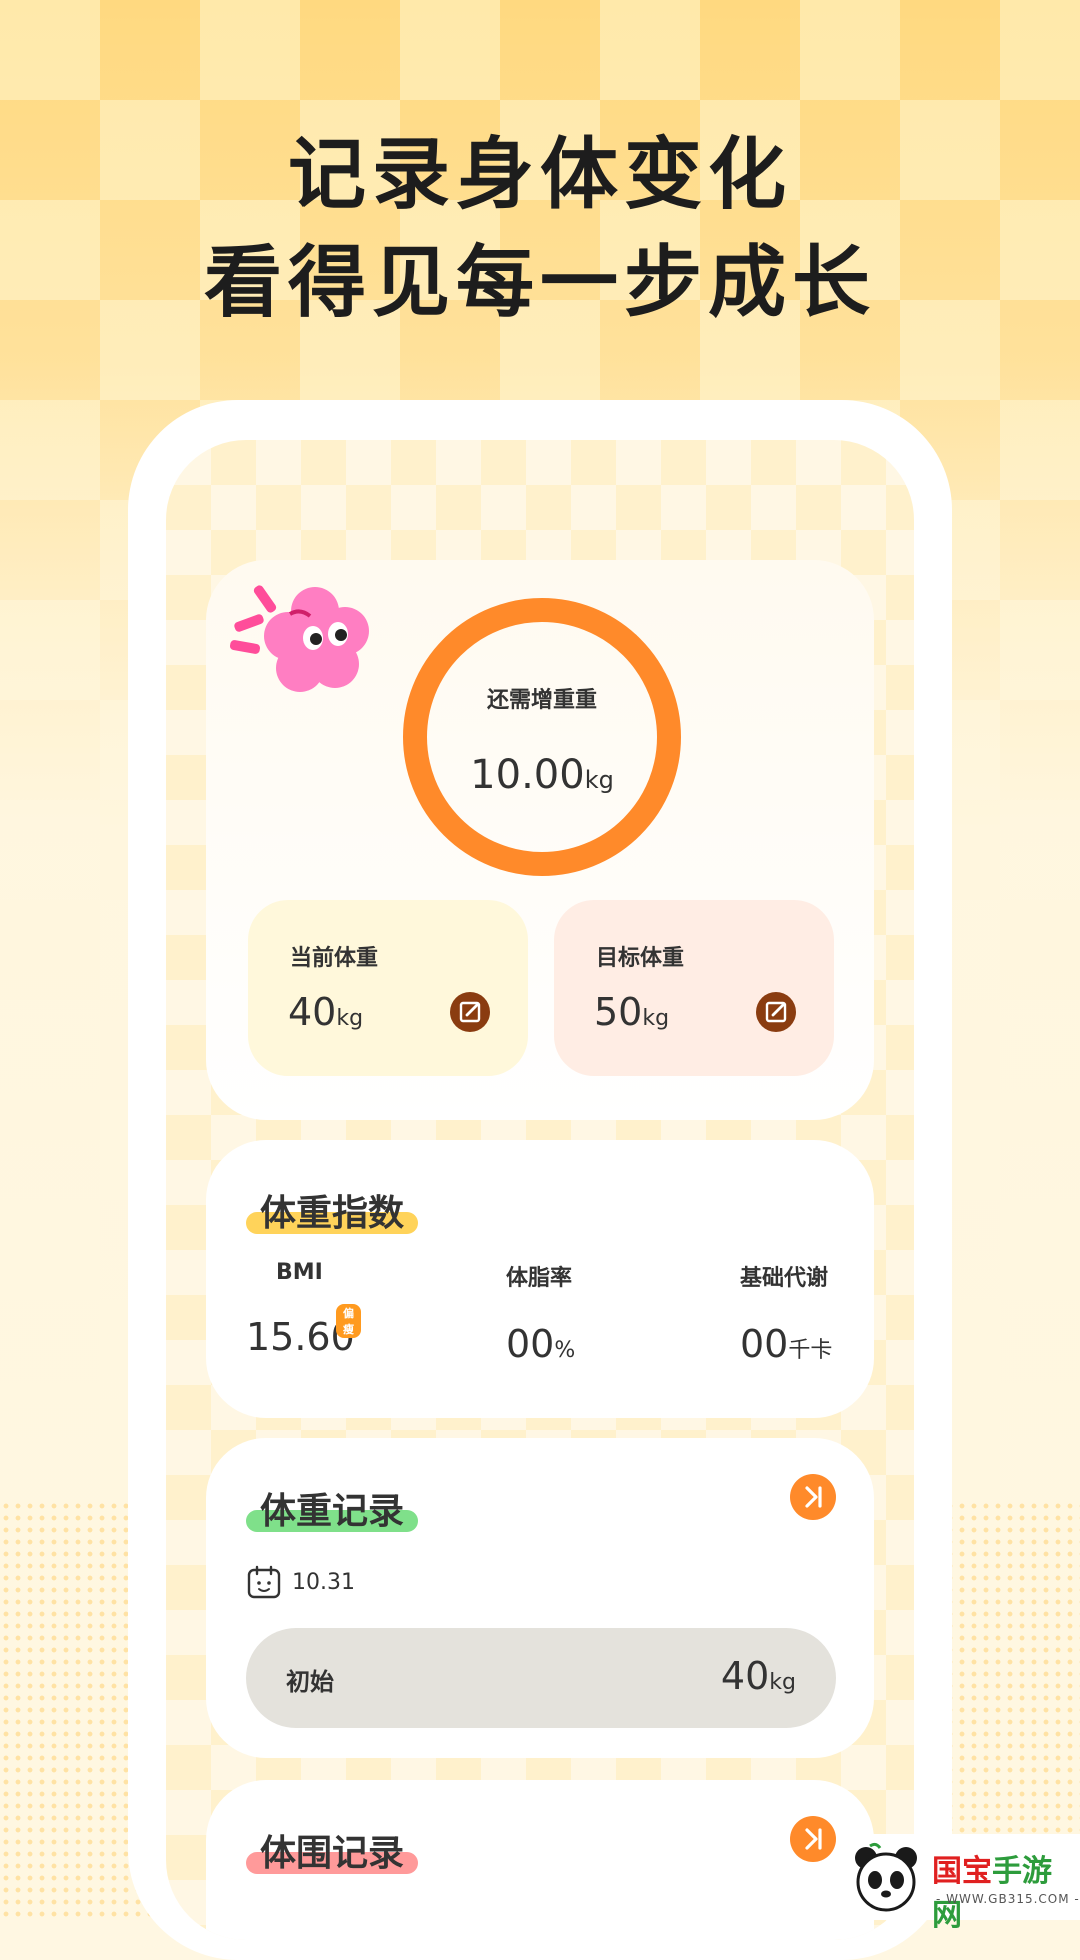  I want to click on weight-index-title: 体重指数, so click(332, 1210).